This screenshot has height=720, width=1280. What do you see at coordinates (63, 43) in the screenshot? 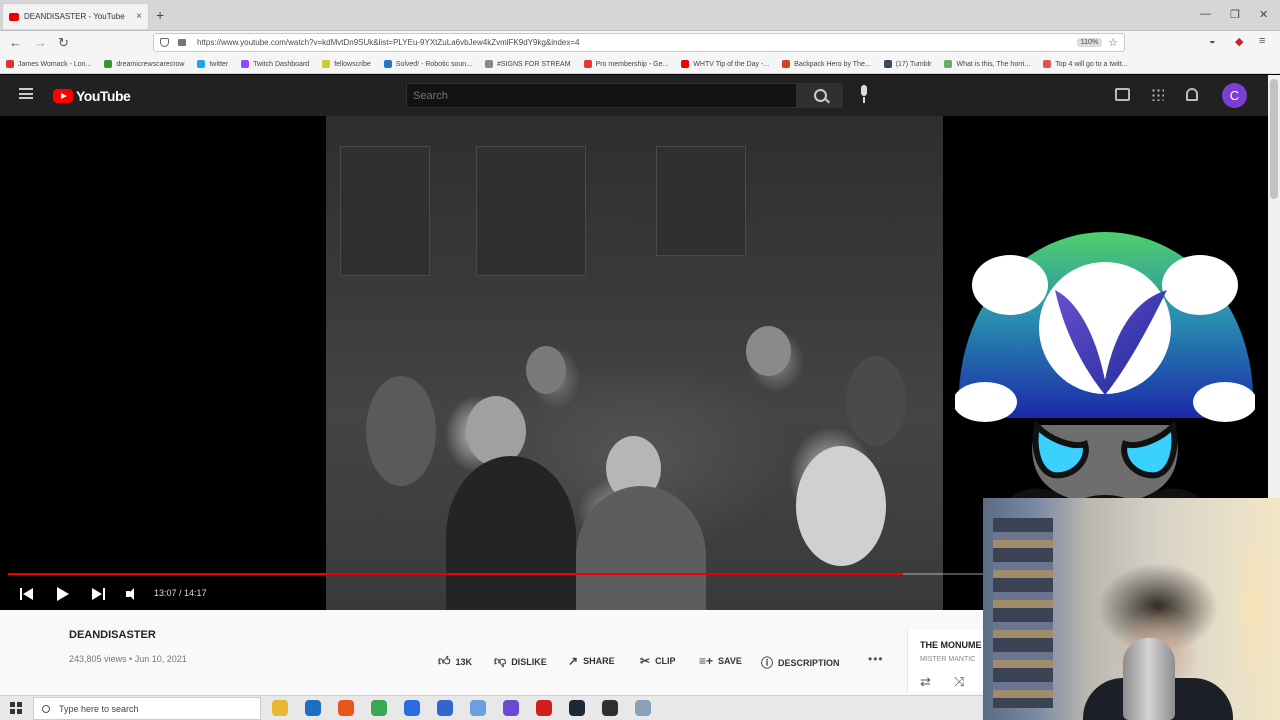
I see `reload-icon: ↻` at bounding box center [63, 43].